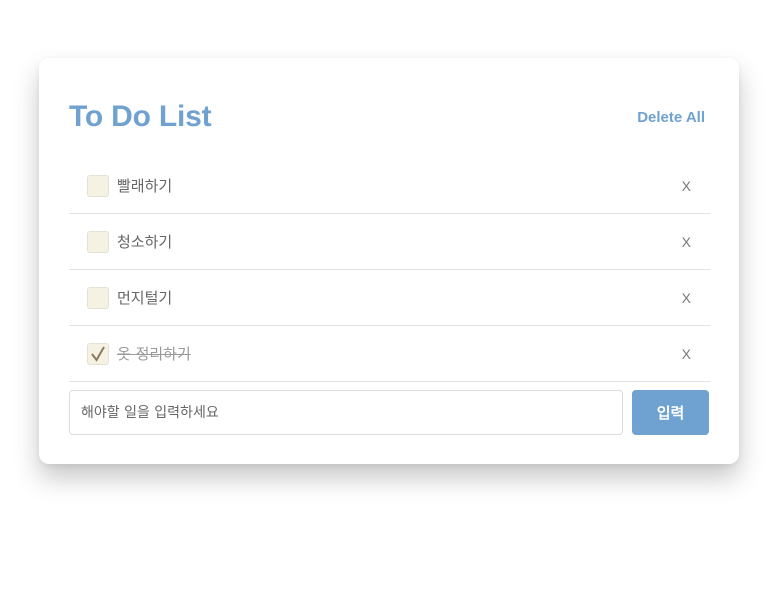 The image size is (778, 599). I want to click on todo-item: 먼지털기 X, so click(390, 298).